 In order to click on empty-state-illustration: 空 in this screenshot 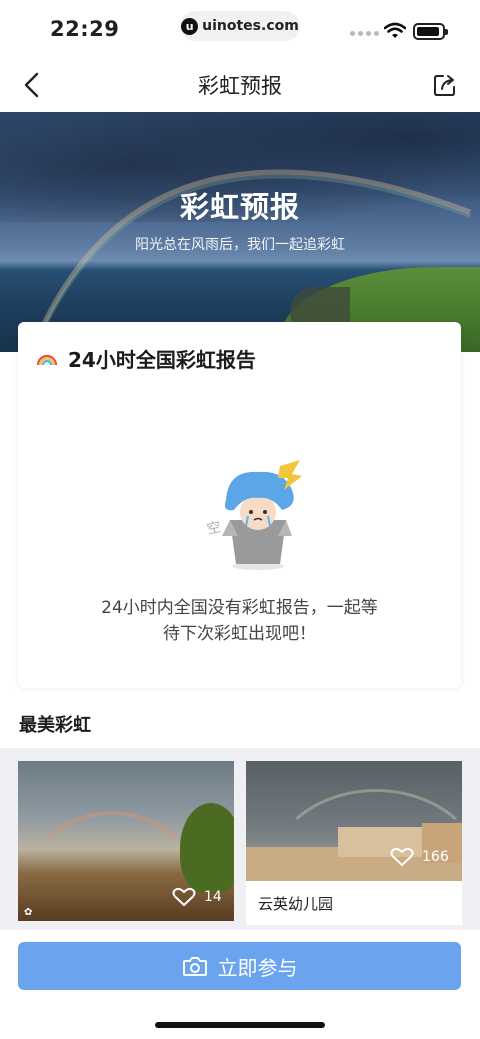, I will do `click(254, 515)`.